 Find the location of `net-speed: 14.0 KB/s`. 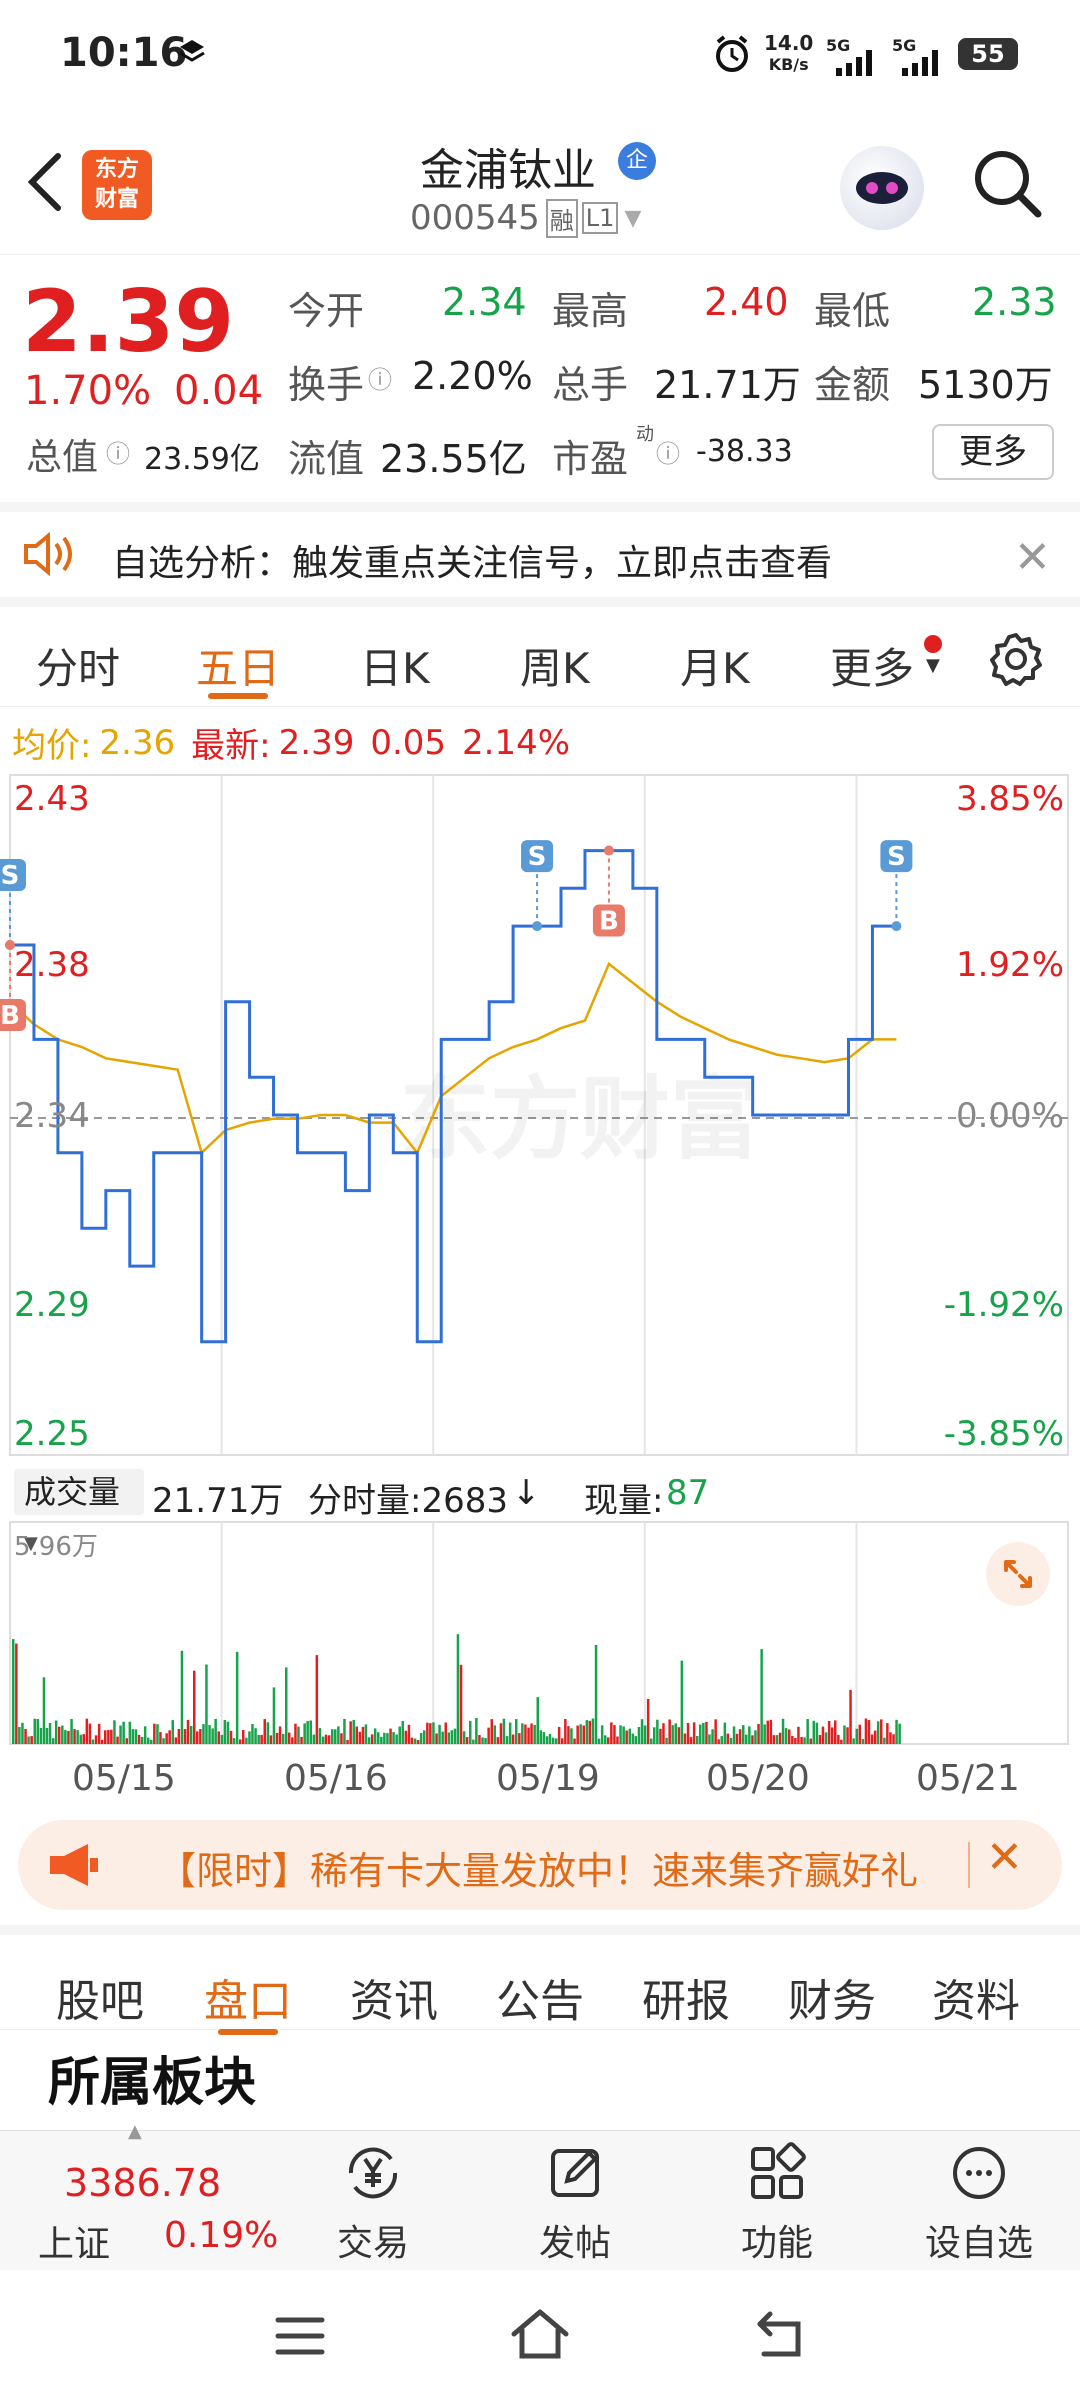

net-speed: 14.0 KB/s is located at coordinates (789, 52).